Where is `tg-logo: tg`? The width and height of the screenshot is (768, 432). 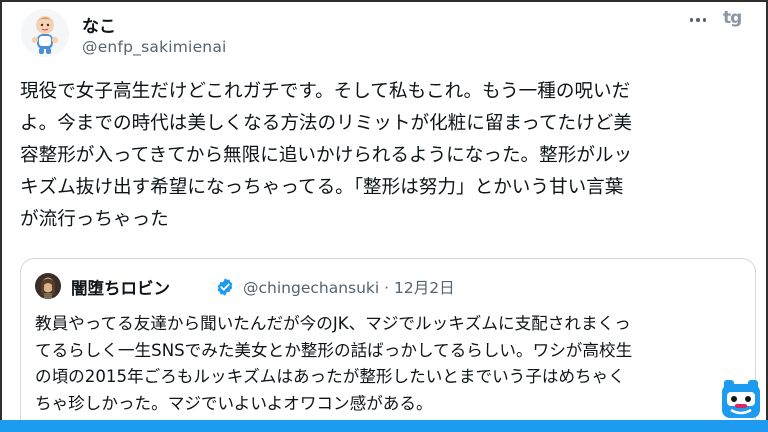 tg-logo: tg is located at coordinates (732, 18).